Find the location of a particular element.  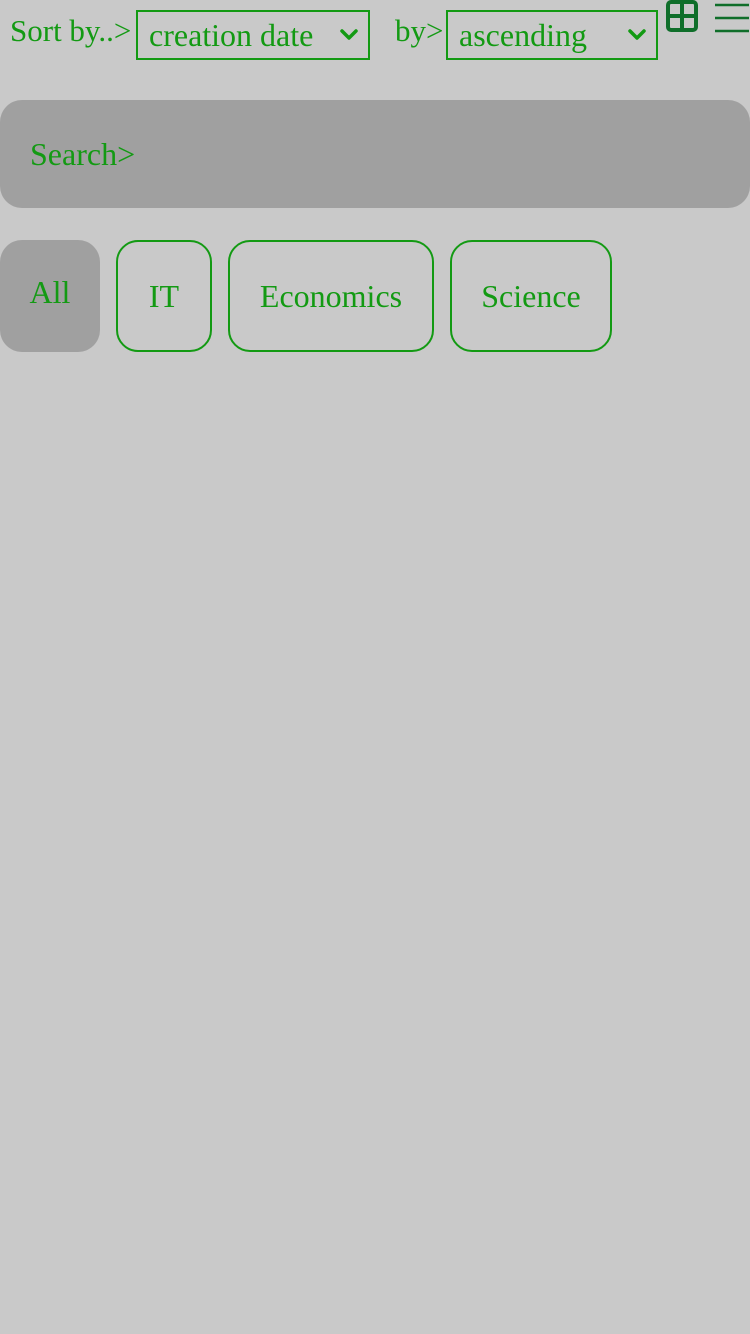

category-chip-all: All is located at coordinates (50, 296).